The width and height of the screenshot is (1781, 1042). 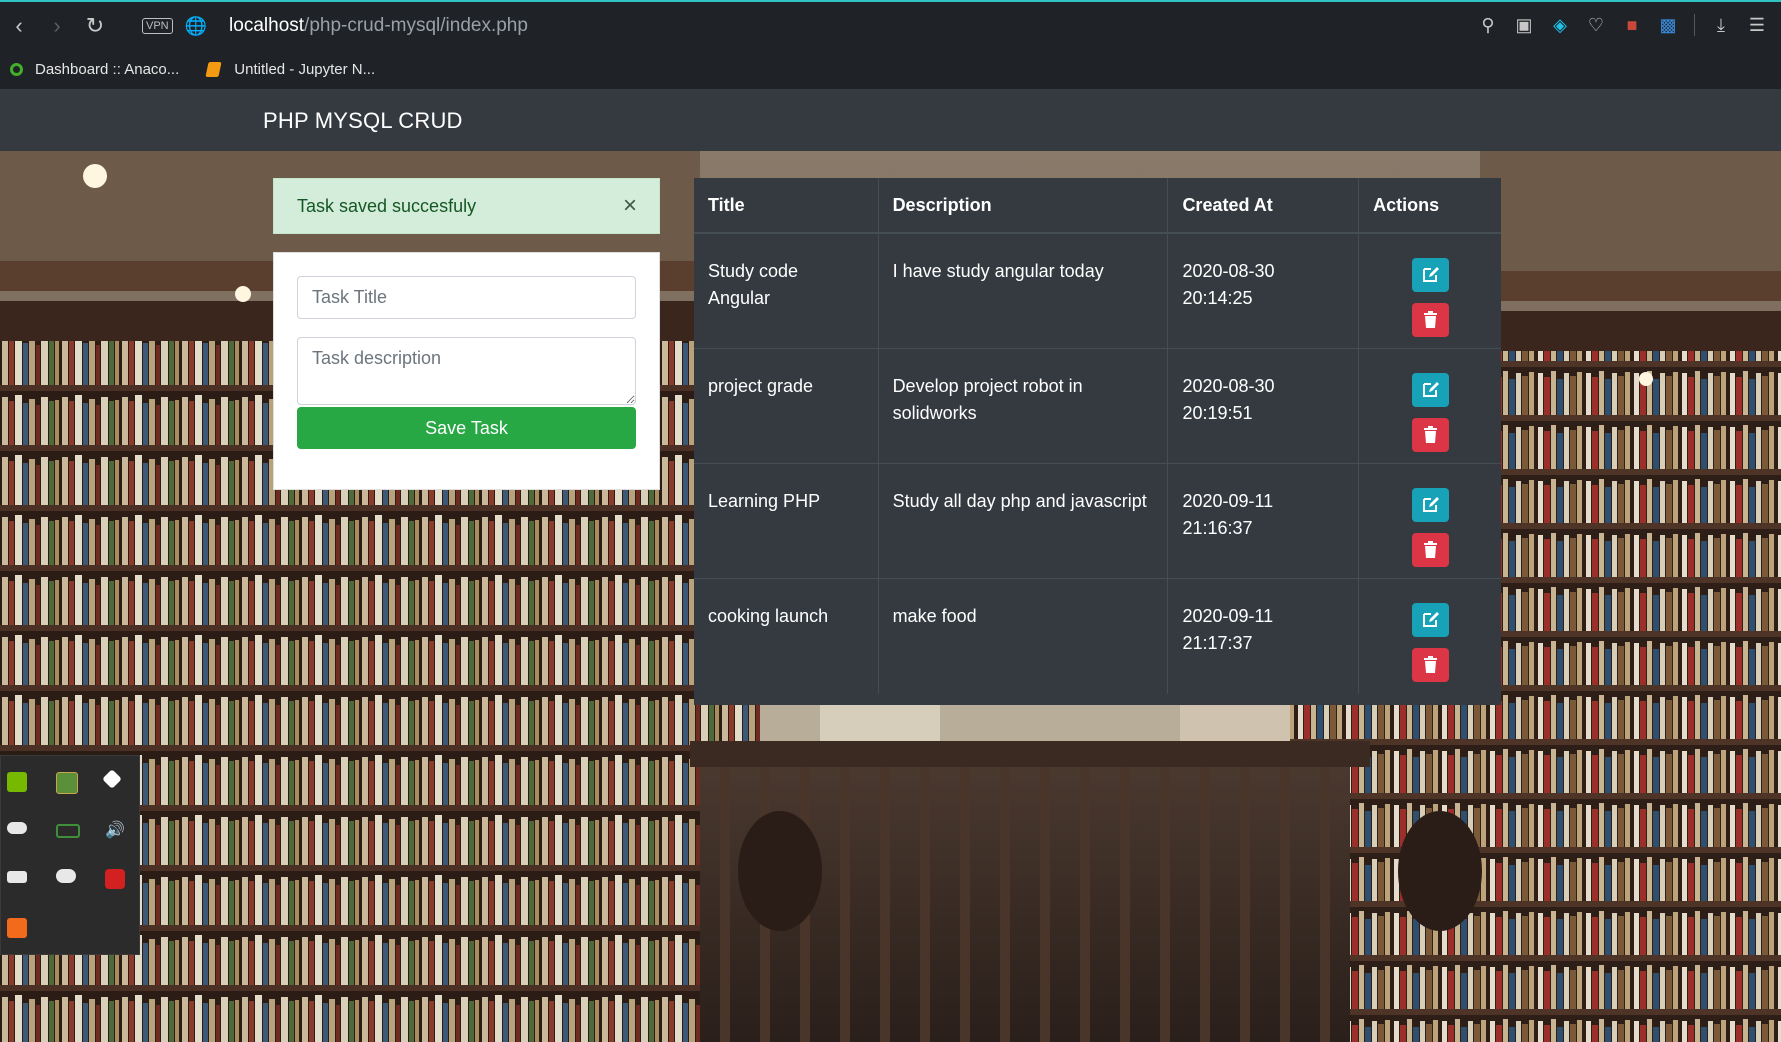 I want to click on task-title-input, so click(x=466, y=297).